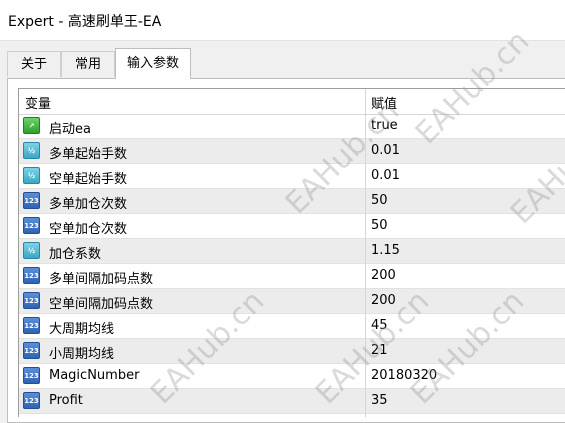 The width and height of the screenshot is (565, 423). I want to click on param-name: Profit, so click(66, 400).